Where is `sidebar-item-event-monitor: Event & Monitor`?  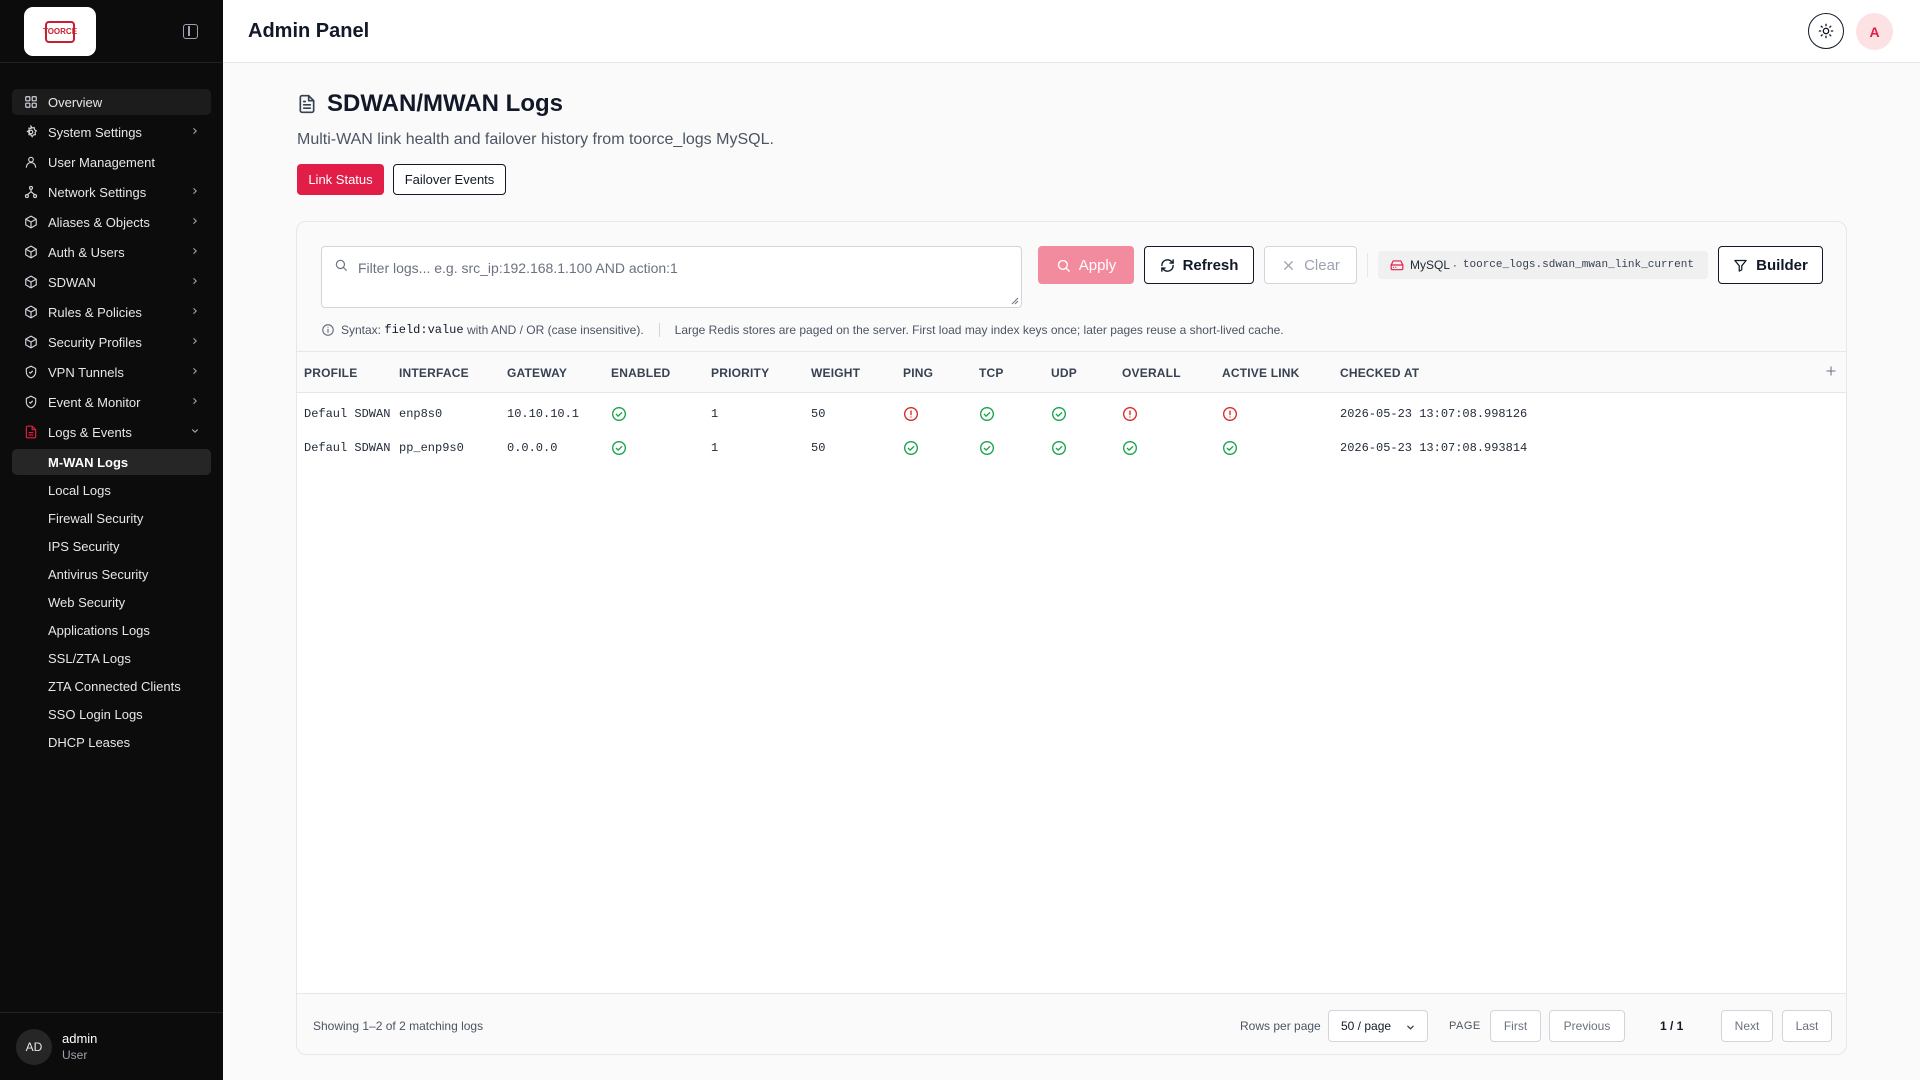 sidebar-item-event-monitor: Event & Monitor is located at coordinates (111, 402).